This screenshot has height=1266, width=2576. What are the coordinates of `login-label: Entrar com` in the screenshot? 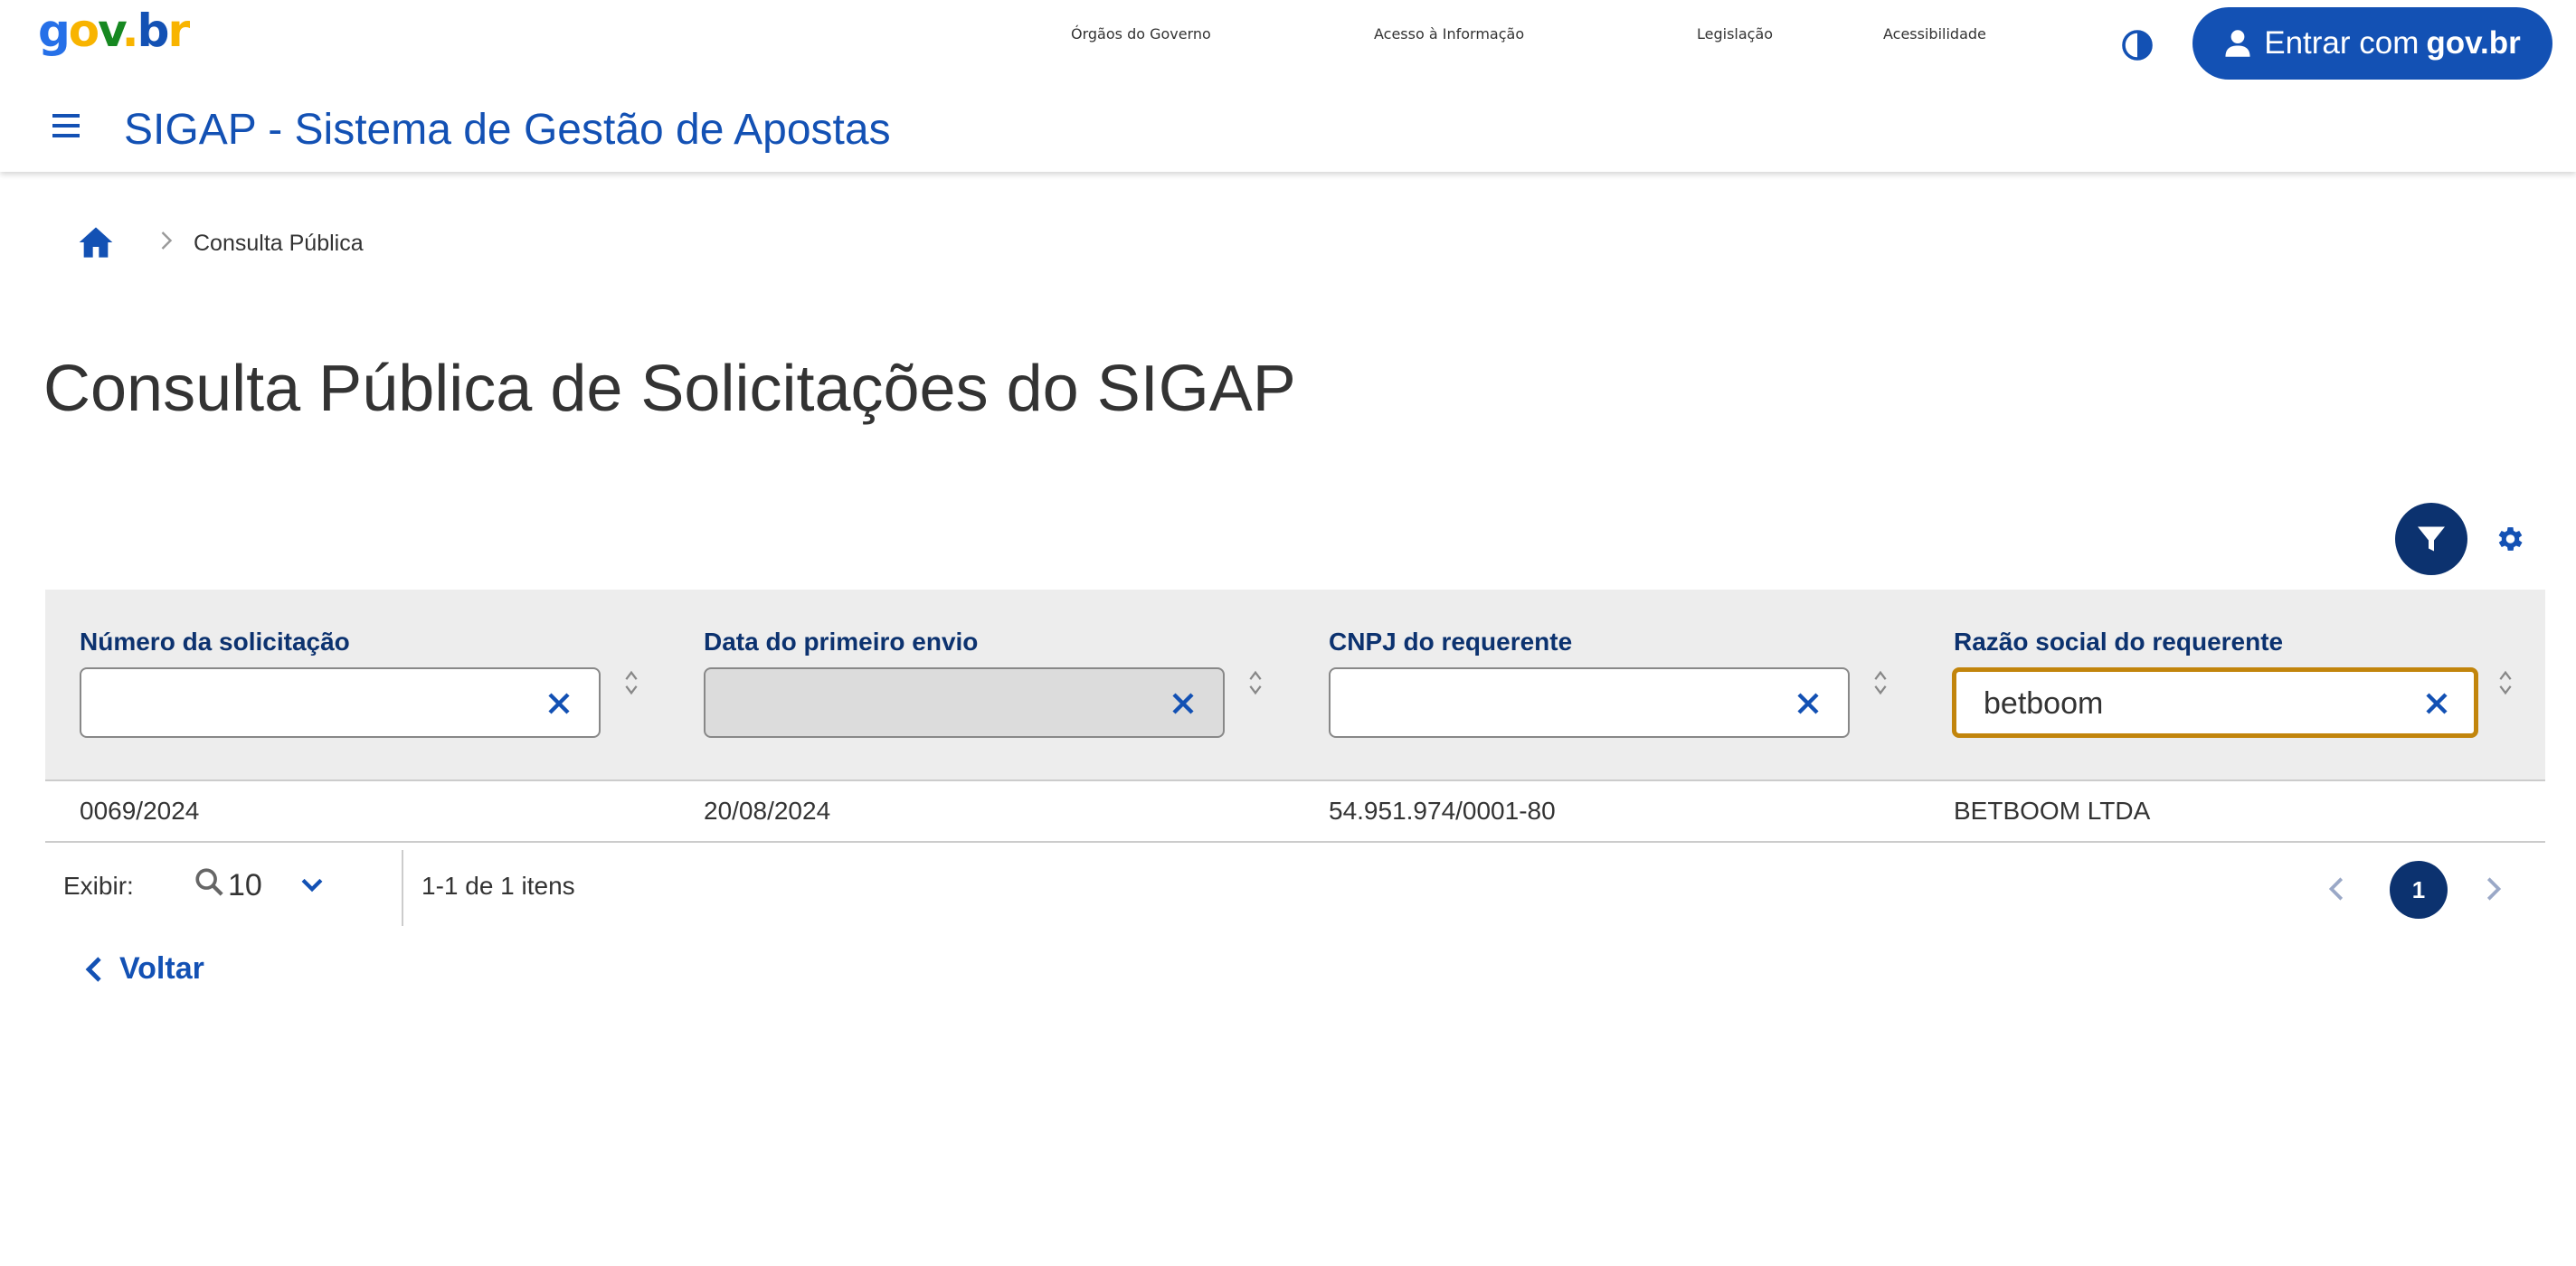 It's located at (2342, 43).